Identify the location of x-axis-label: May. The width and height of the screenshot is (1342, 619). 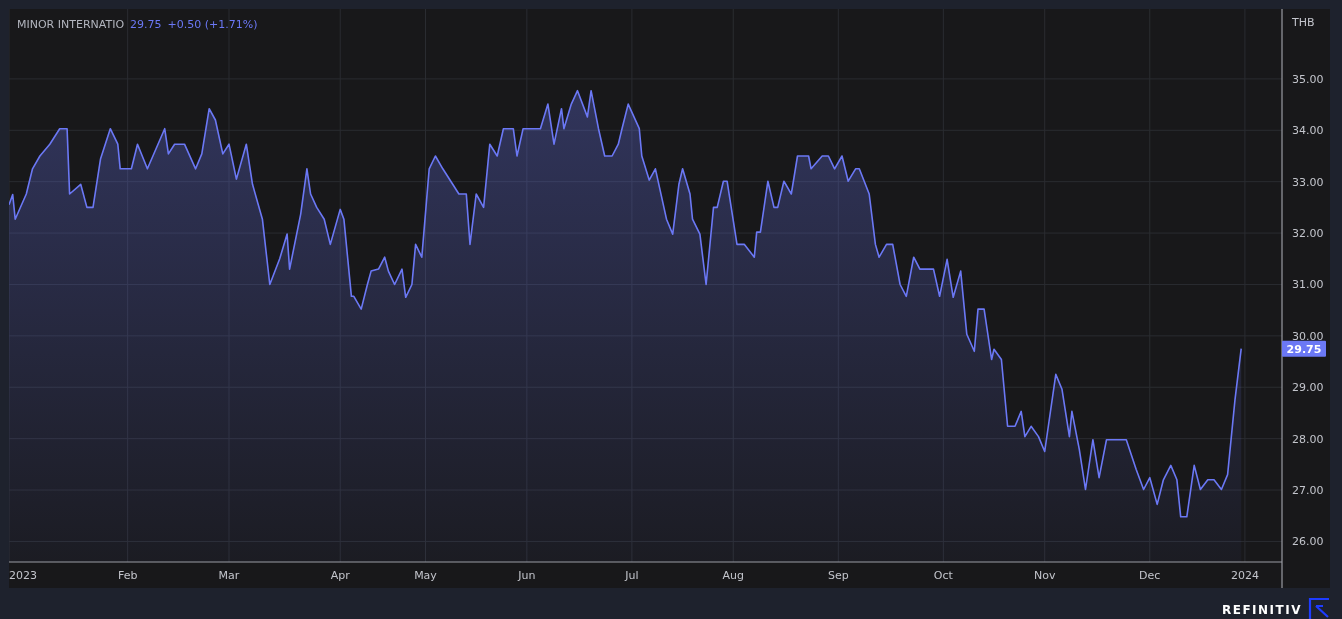
(425, 575).